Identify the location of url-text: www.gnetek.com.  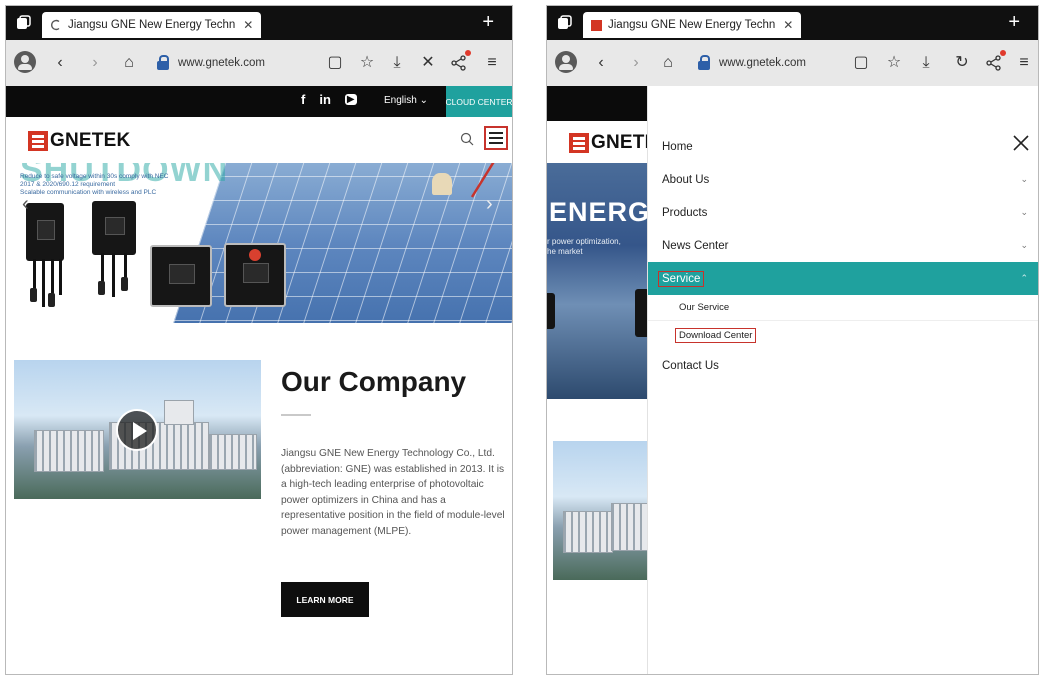
(221, 63).